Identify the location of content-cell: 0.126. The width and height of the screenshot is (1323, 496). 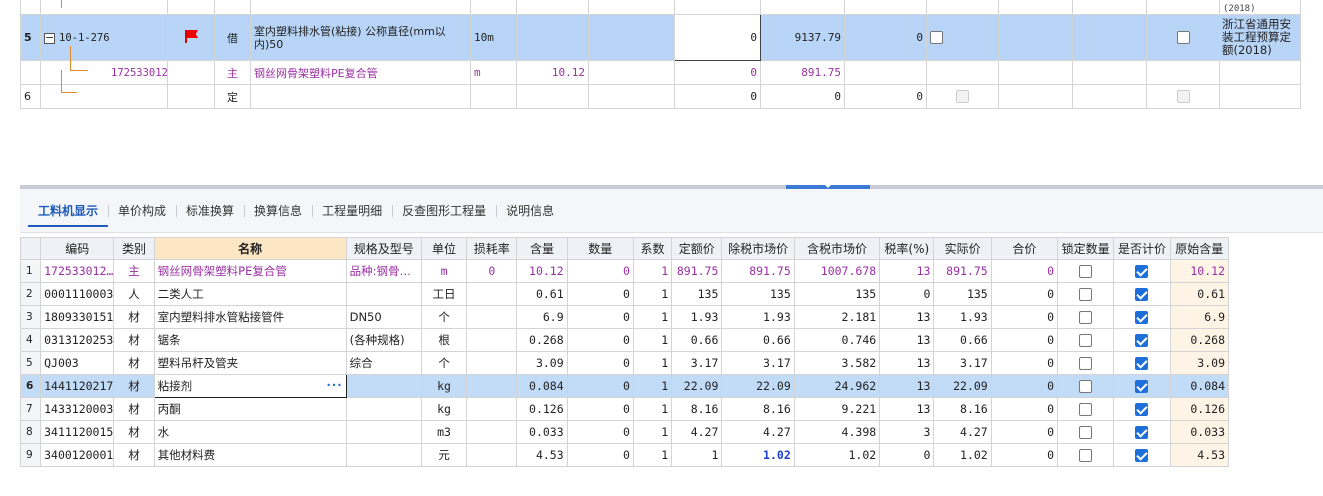
(542, 409).